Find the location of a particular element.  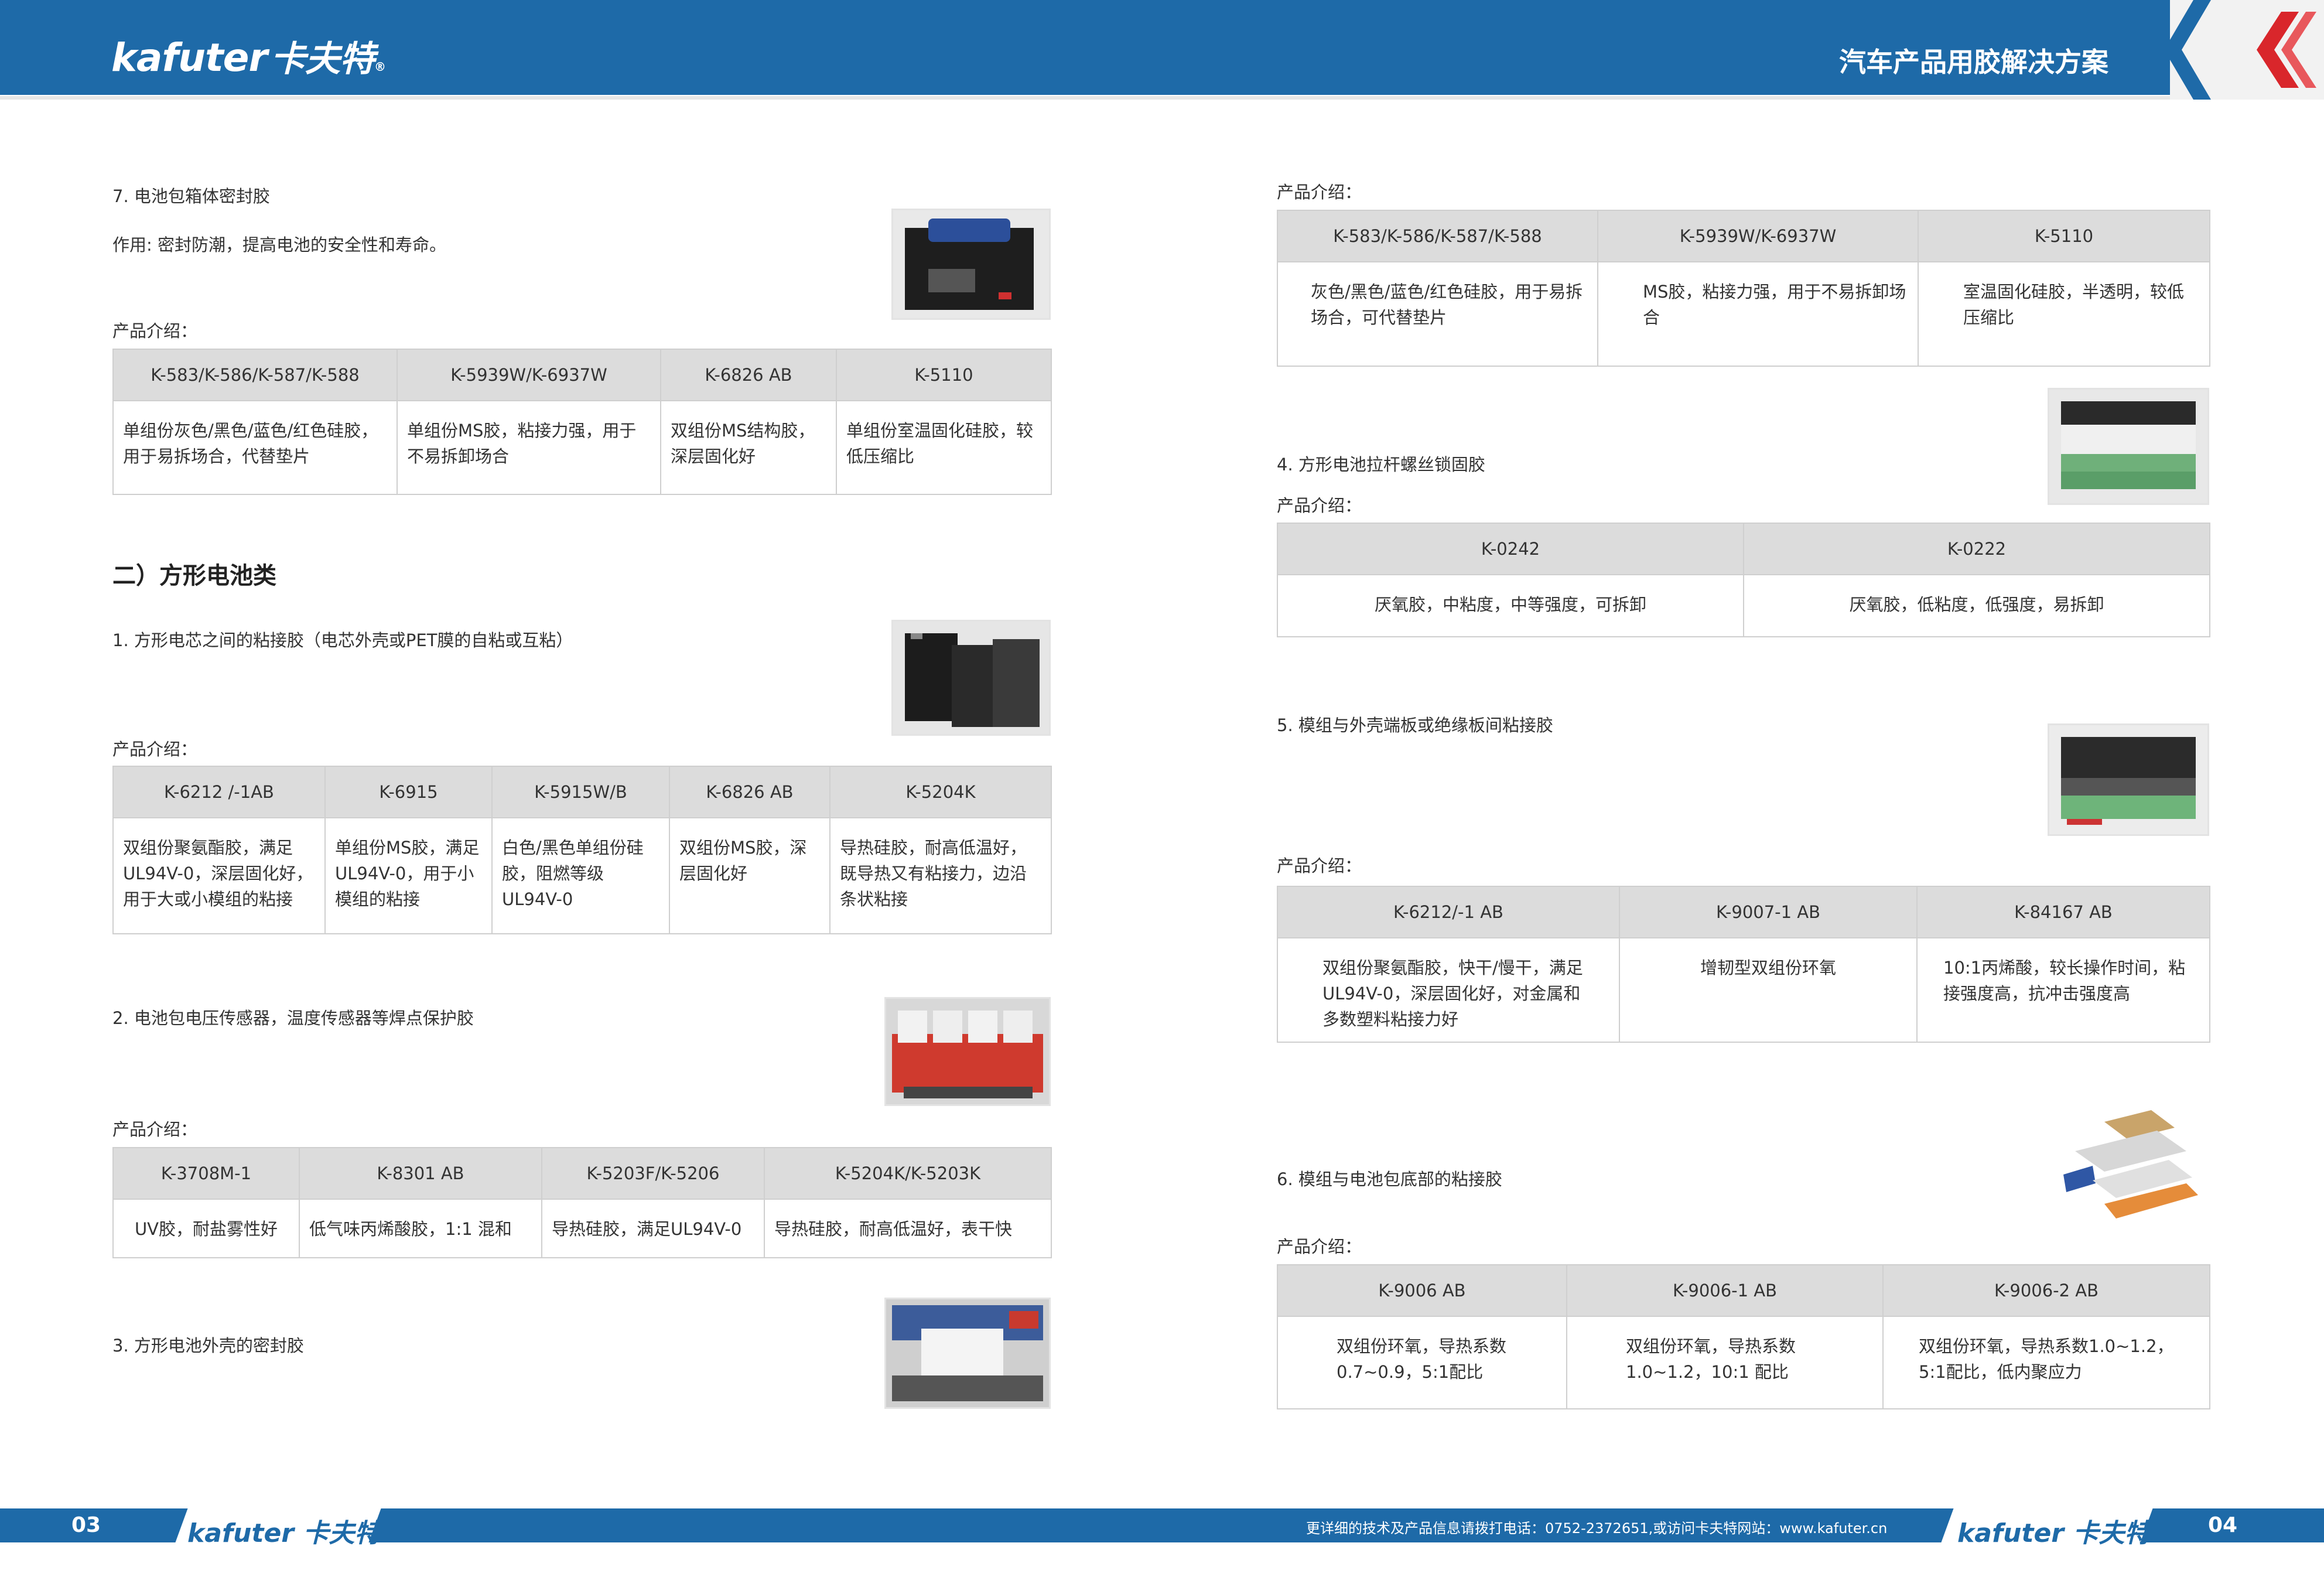

item-5-heading: 5. 模组与外壳端板或绝缘板间粘接胶 is located at coordinates (1415, 725).